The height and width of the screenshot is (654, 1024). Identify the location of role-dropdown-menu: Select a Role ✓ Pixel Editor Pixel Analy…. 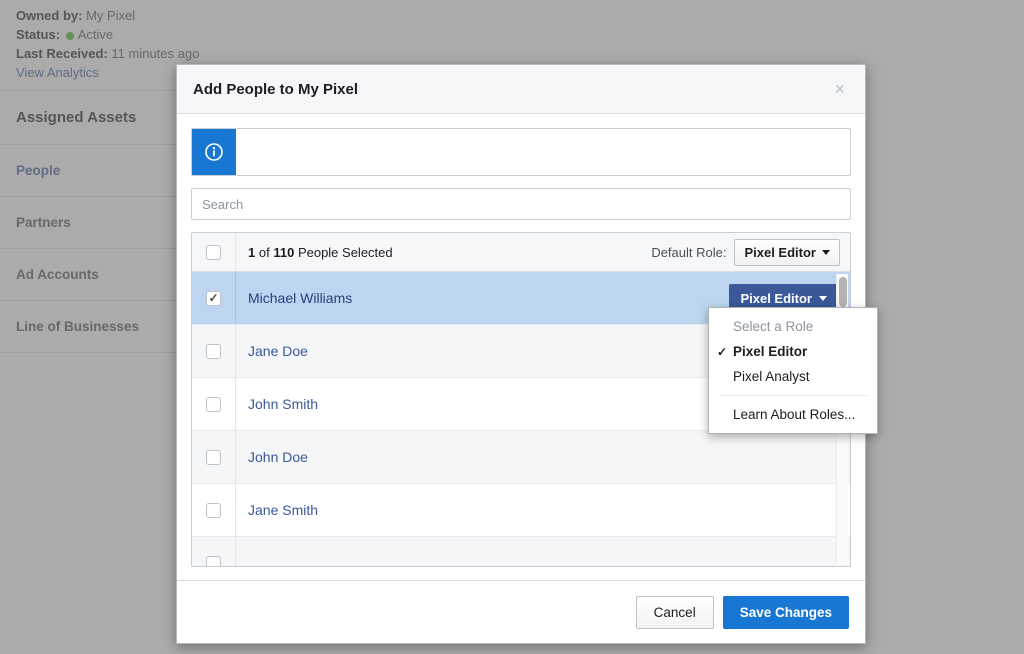
(793, 370).